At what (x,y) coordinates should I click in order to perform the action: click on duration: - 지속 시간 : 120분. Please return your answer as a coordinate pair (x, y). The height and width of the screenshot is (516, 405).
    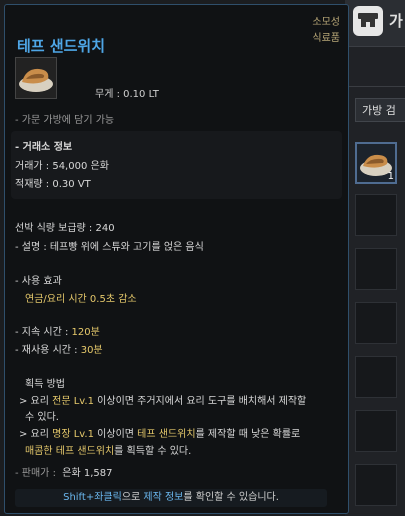
    Looking at the image, I should click on (57, 330).